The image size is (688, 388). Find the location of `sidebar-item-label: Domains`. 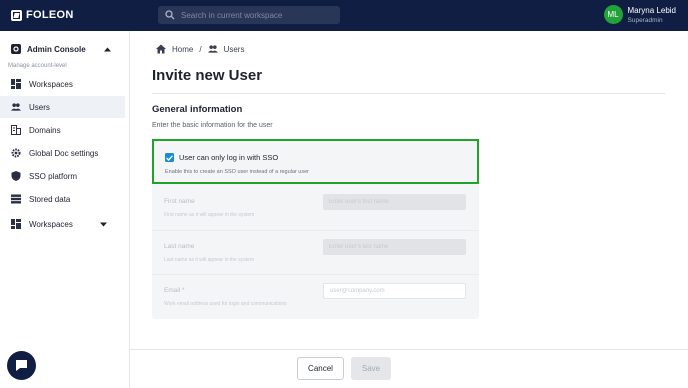

sidebar-item-label: Domains is located at coordinates (45, 130).